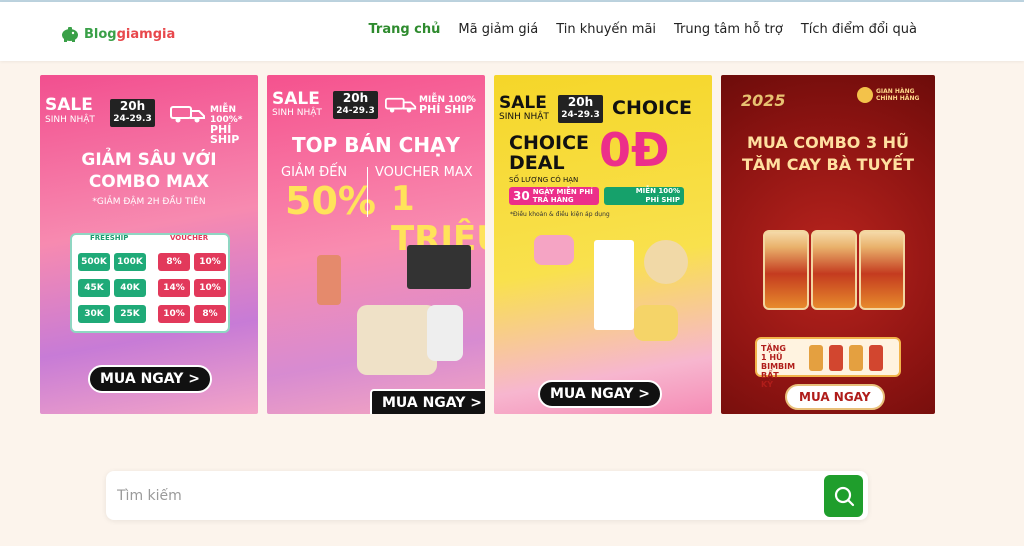 The image size is (1024, 546). What do you see at coordinates (763, 100) in the screenshot?
I see `year-label: 2025` at bounding box center [763, 100].